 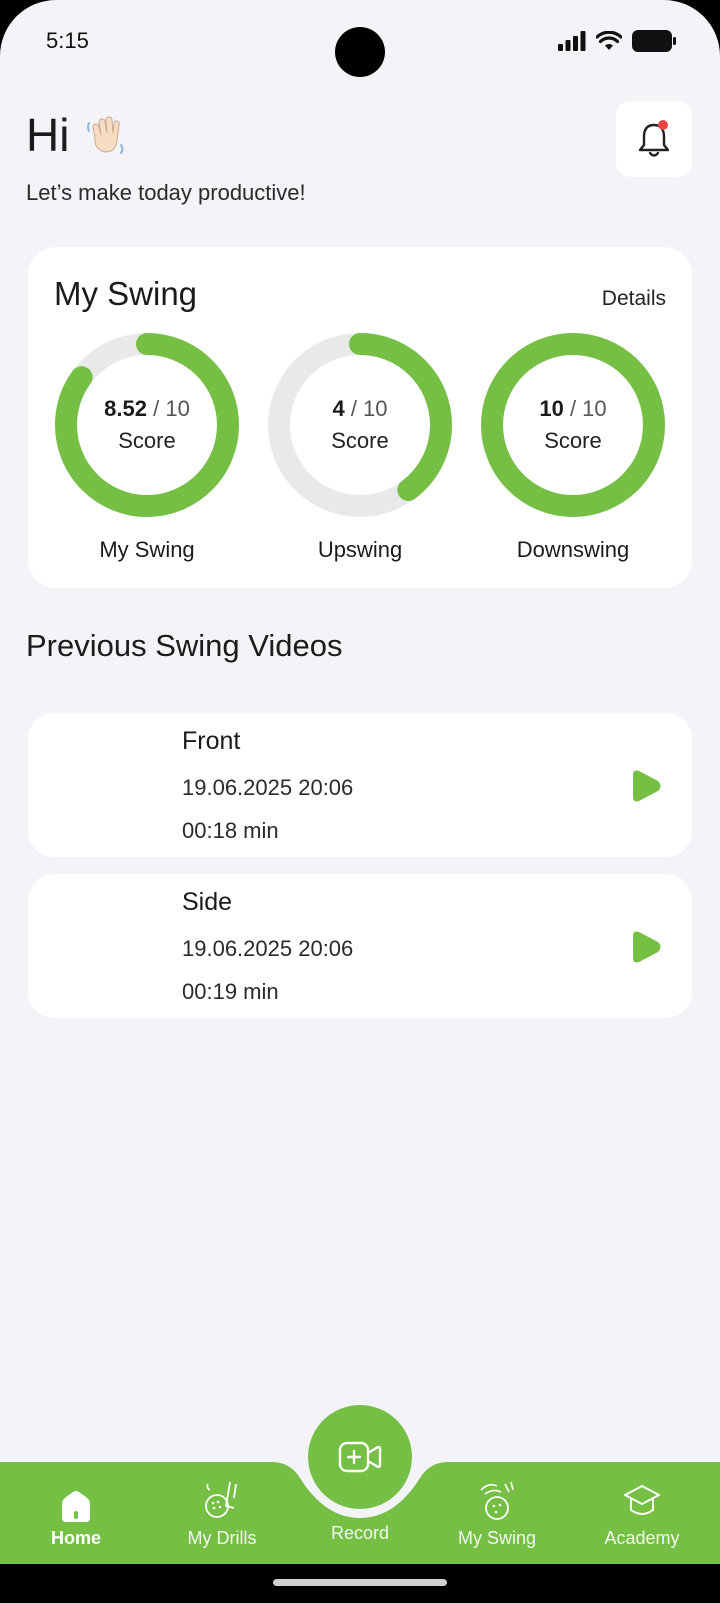 I want to click on nav-label-record: Record, so click(x=360, y=1533).